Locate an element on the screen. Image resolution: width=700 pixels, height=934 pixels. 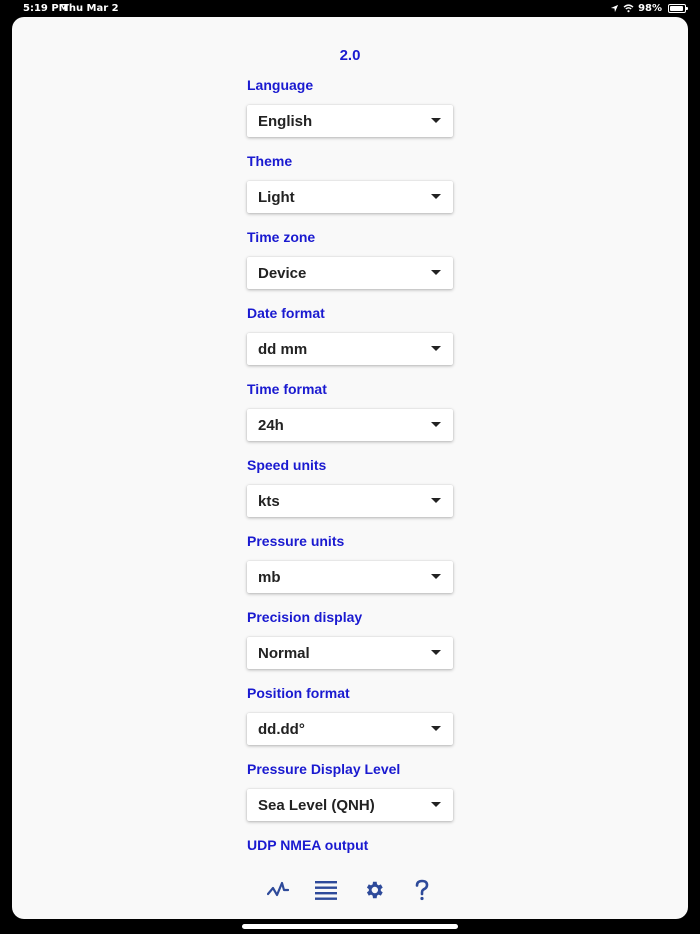
list-icon is located at coordinates (326, 890).